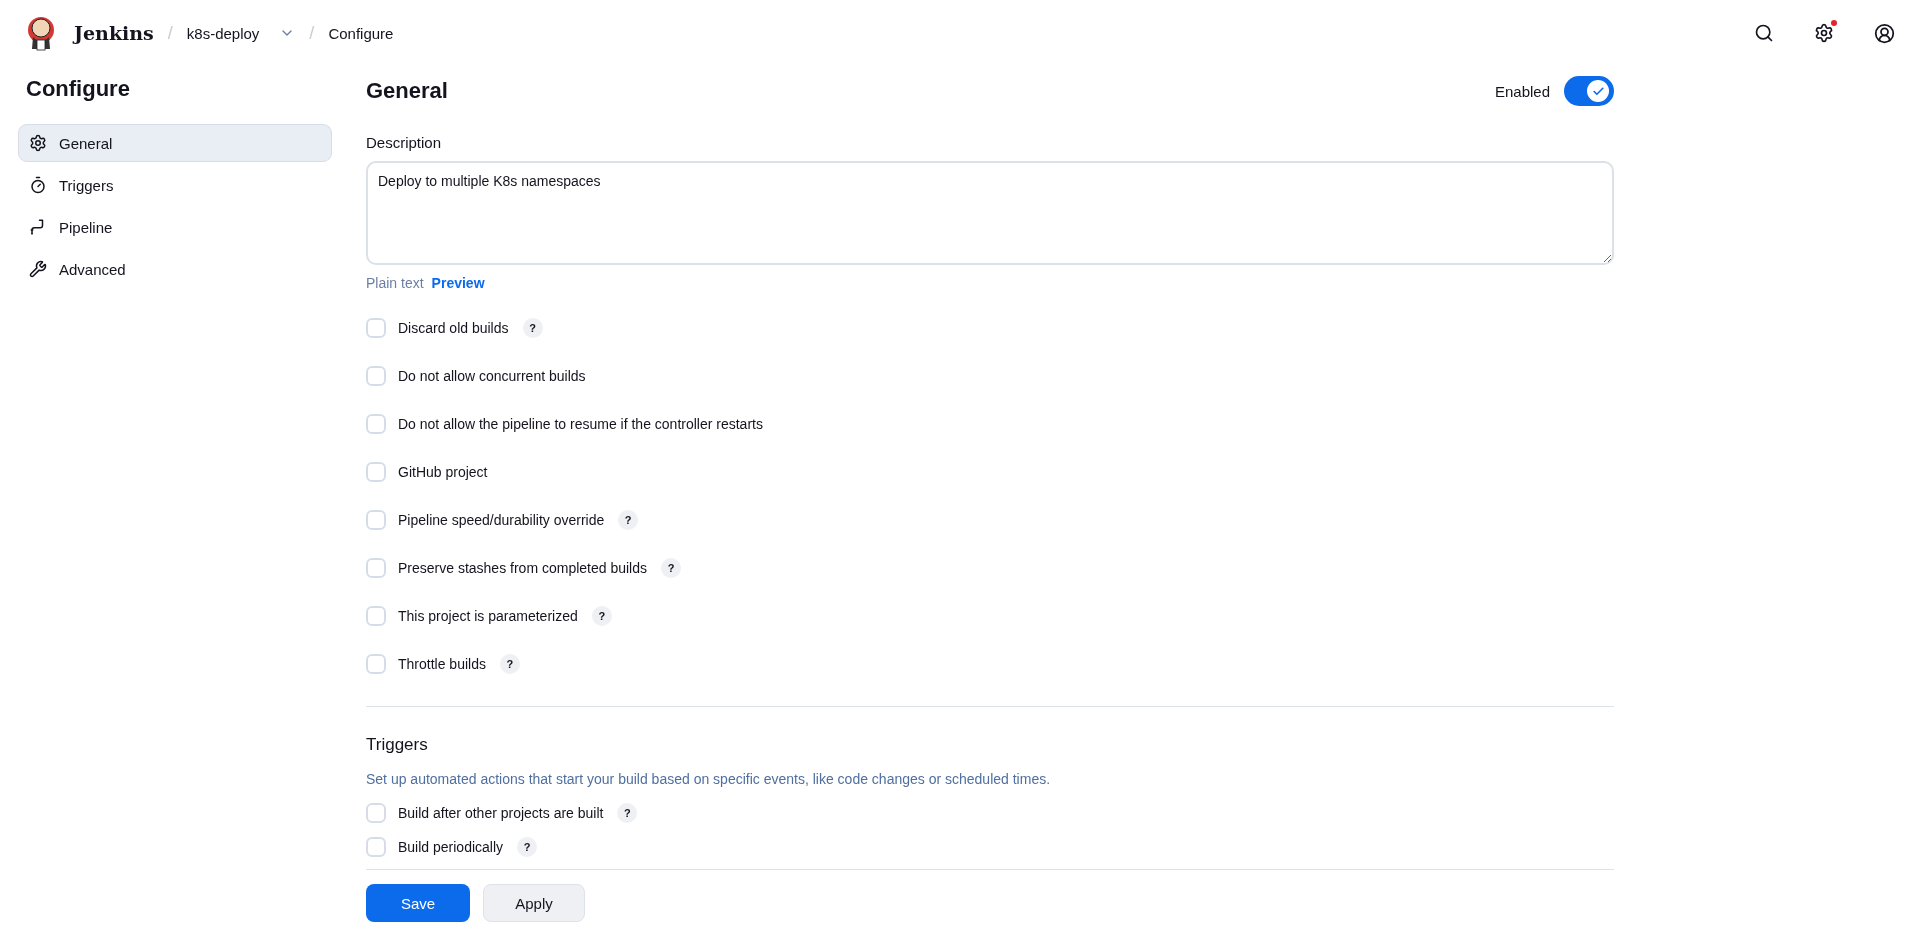 The height and width of the screenshot is (941, 1920). Describe the element at coordinates (397, 745) in the screenshot. I see `section-title: Triggers` at that location.